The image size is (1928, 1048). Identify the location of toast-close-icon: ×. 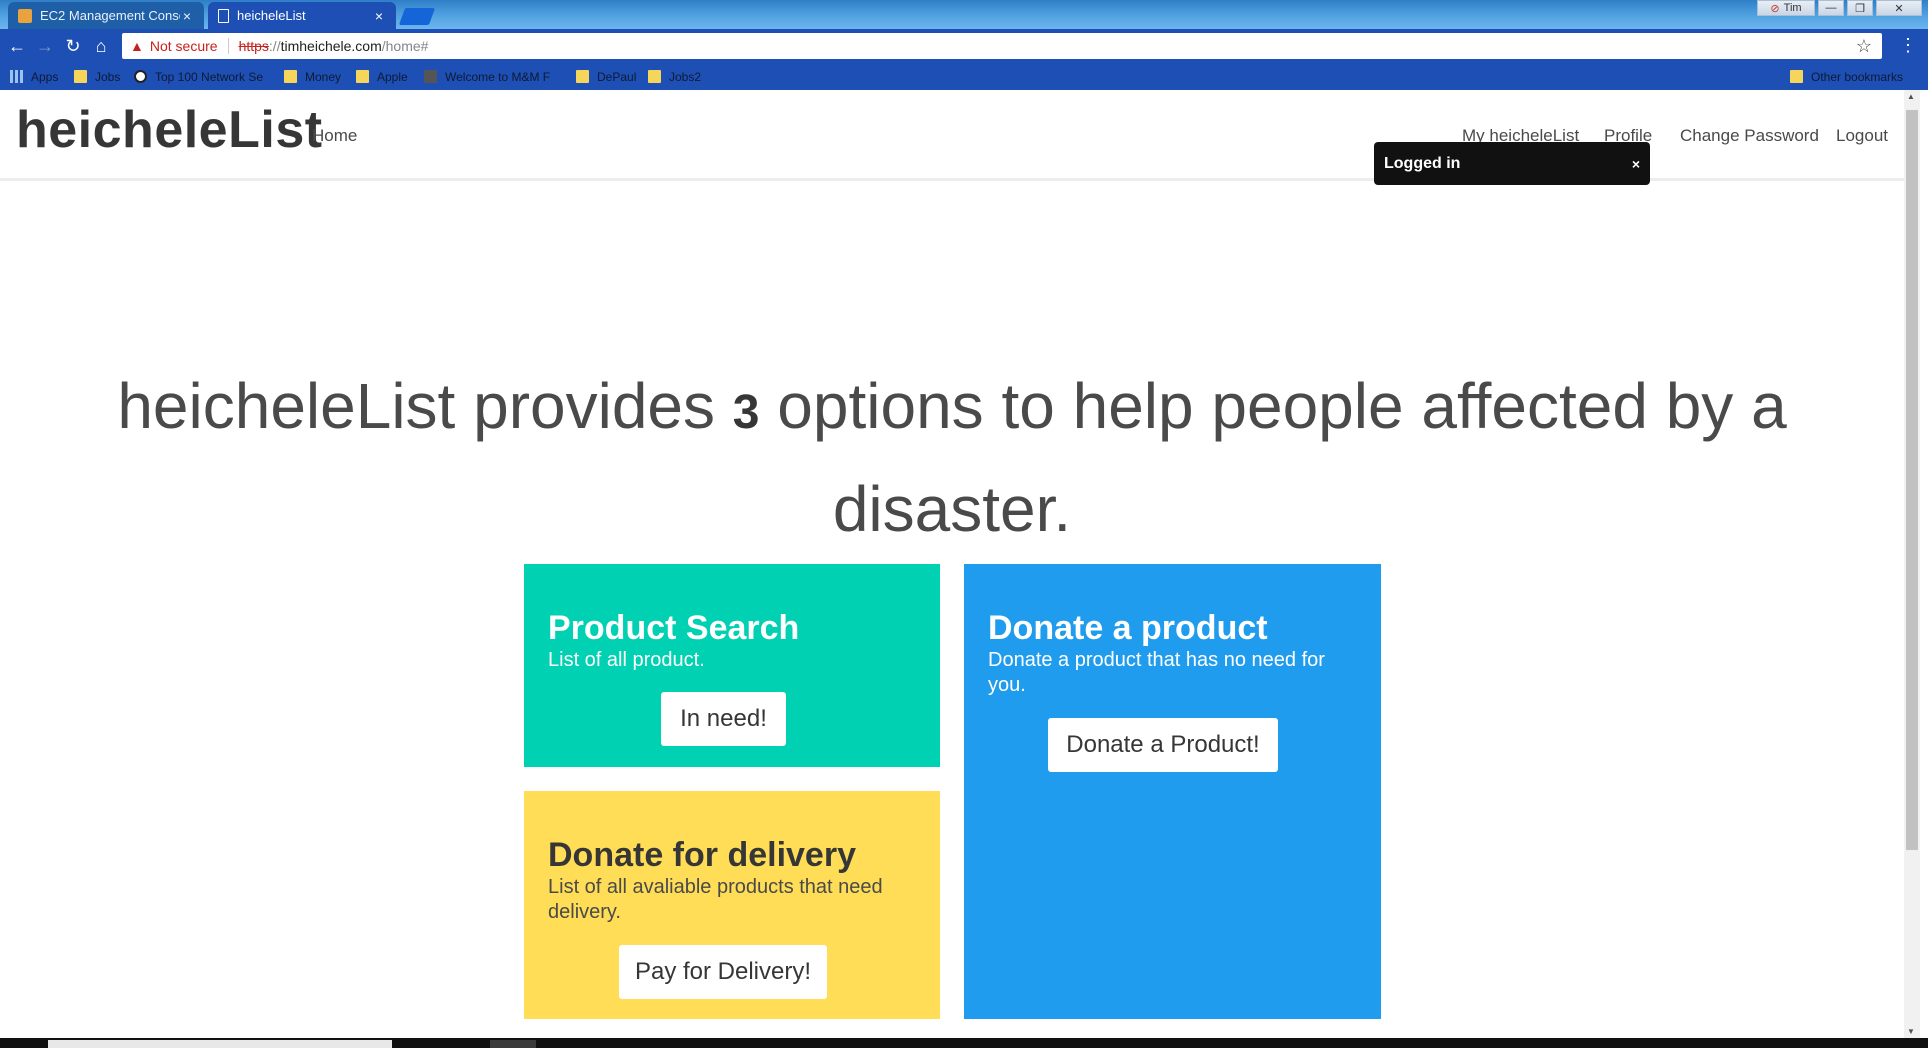
(1636, 164).